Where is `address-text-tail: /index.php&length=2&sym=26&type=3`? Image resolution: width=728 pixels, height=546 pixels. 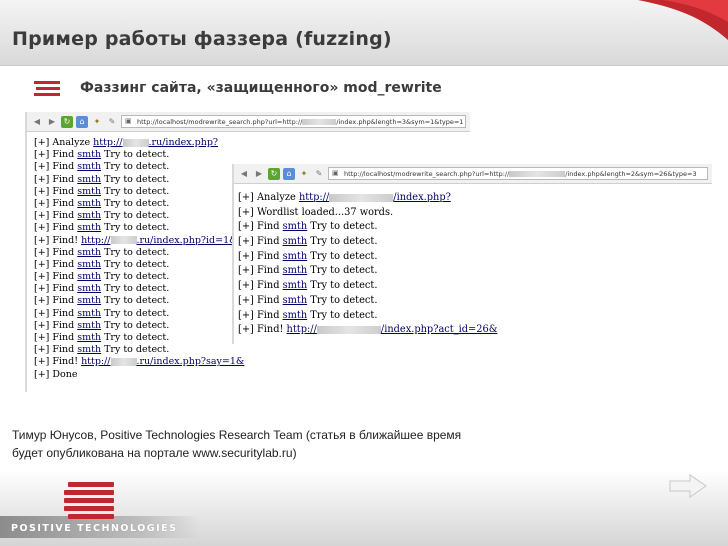 address-text-tail: /index.php&length=2&sym=26&type=3 is located at coordinates (631, 173).